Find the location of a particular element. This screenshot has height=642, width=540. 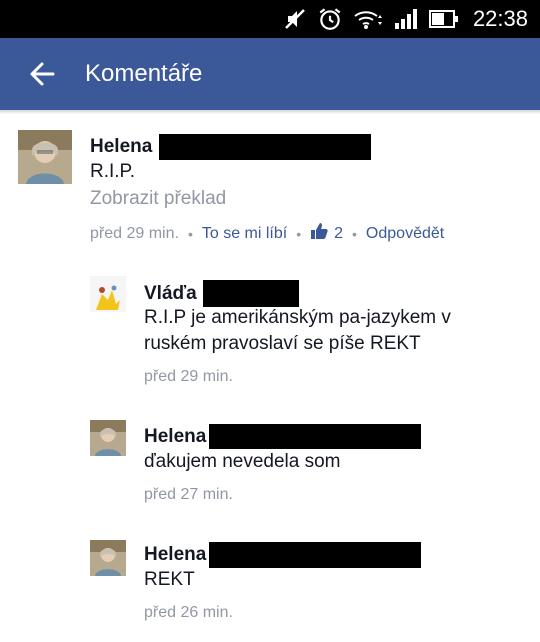

battery-icon is located at coordinates (443, 19).